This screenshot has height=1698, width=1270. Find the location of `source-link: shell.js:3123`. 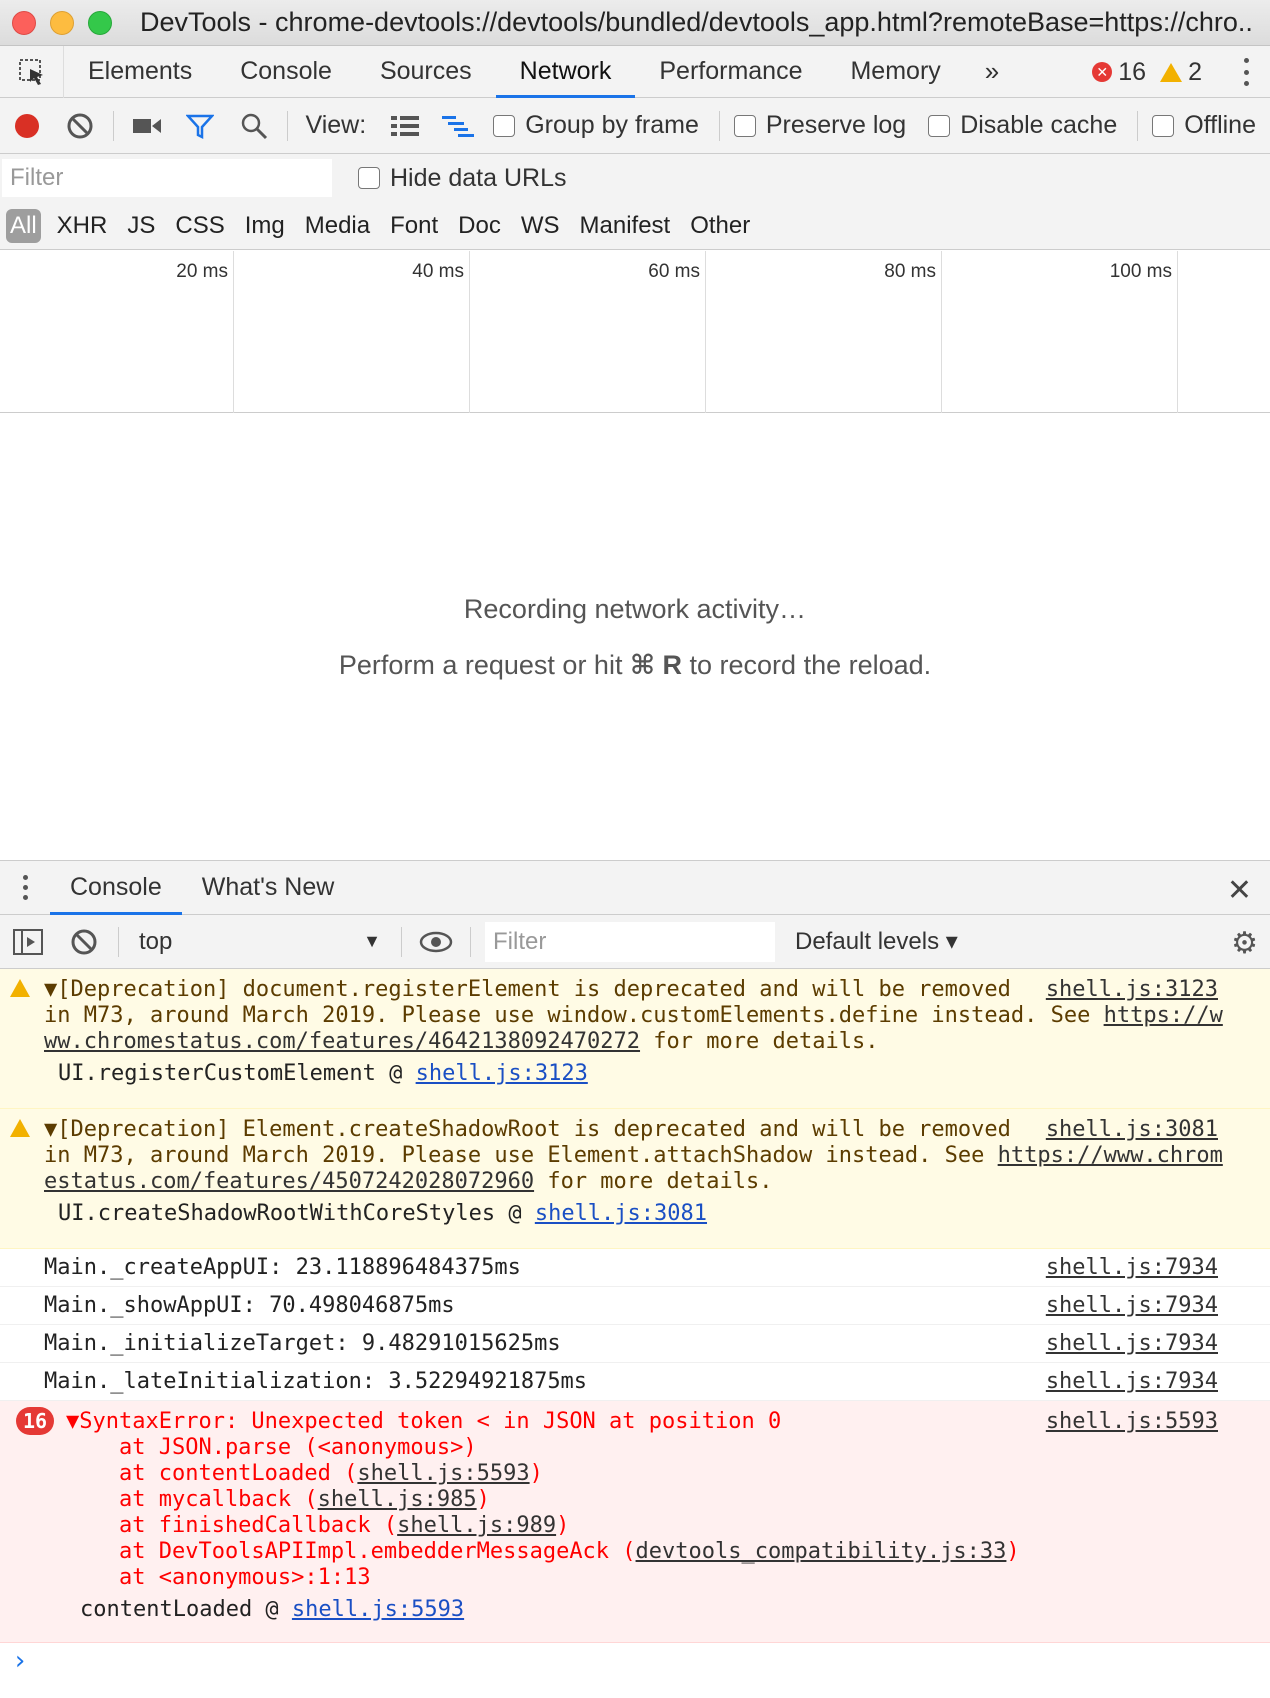

source-link: shell.js:3123 is located at coordinates (1132, 989).